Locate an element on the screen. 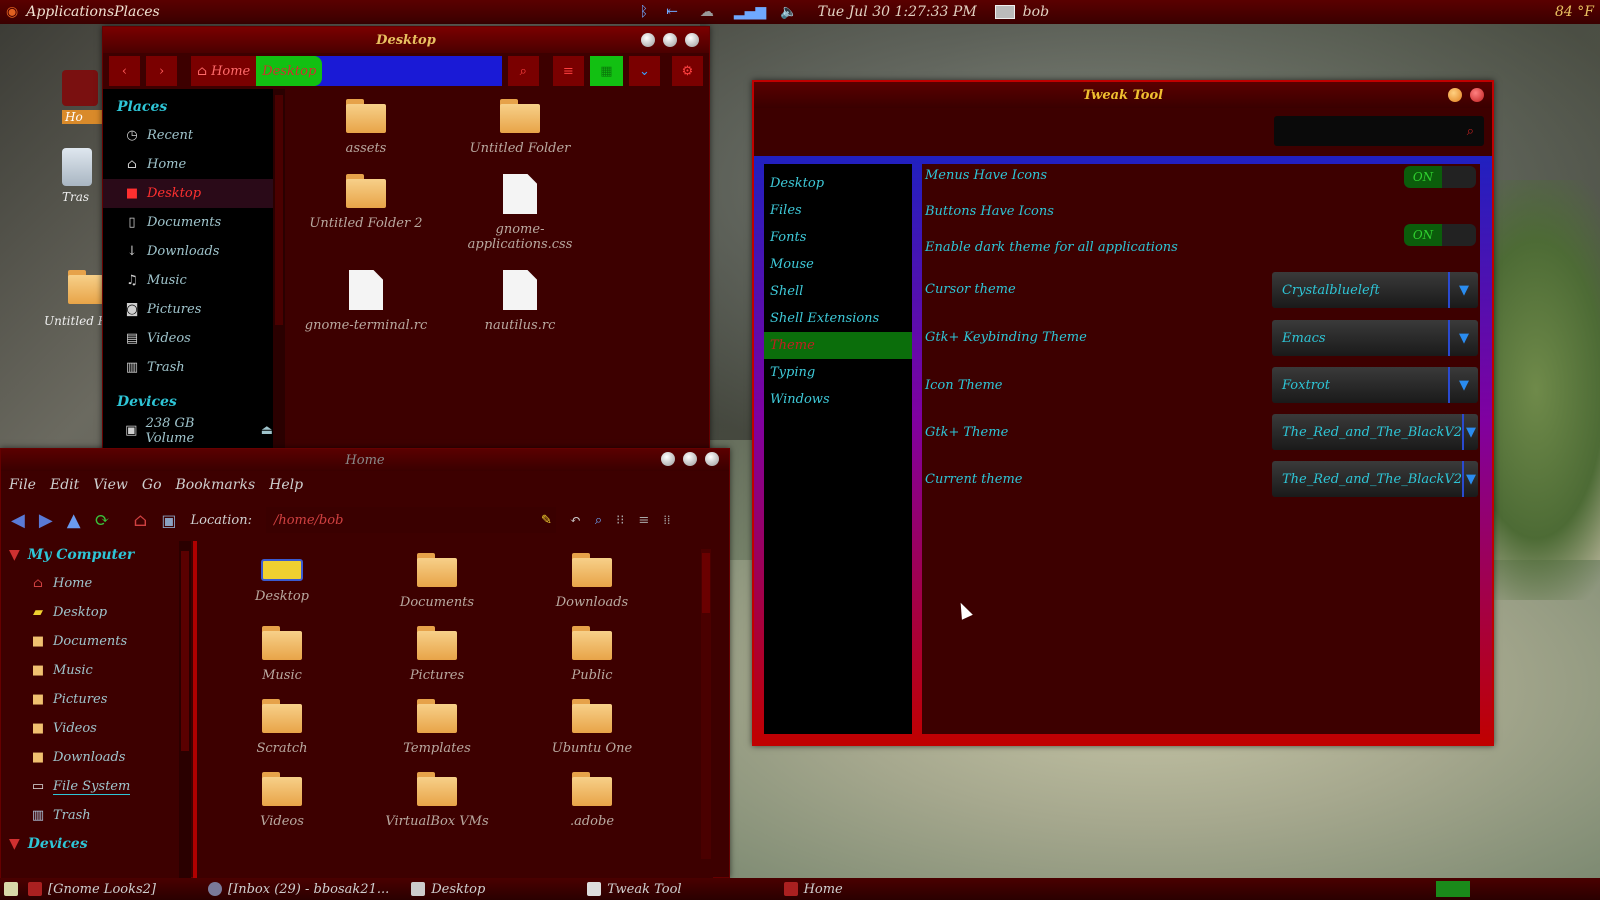  compact-view-icon: ⁞⁞ is located at coordinates (666, 520).